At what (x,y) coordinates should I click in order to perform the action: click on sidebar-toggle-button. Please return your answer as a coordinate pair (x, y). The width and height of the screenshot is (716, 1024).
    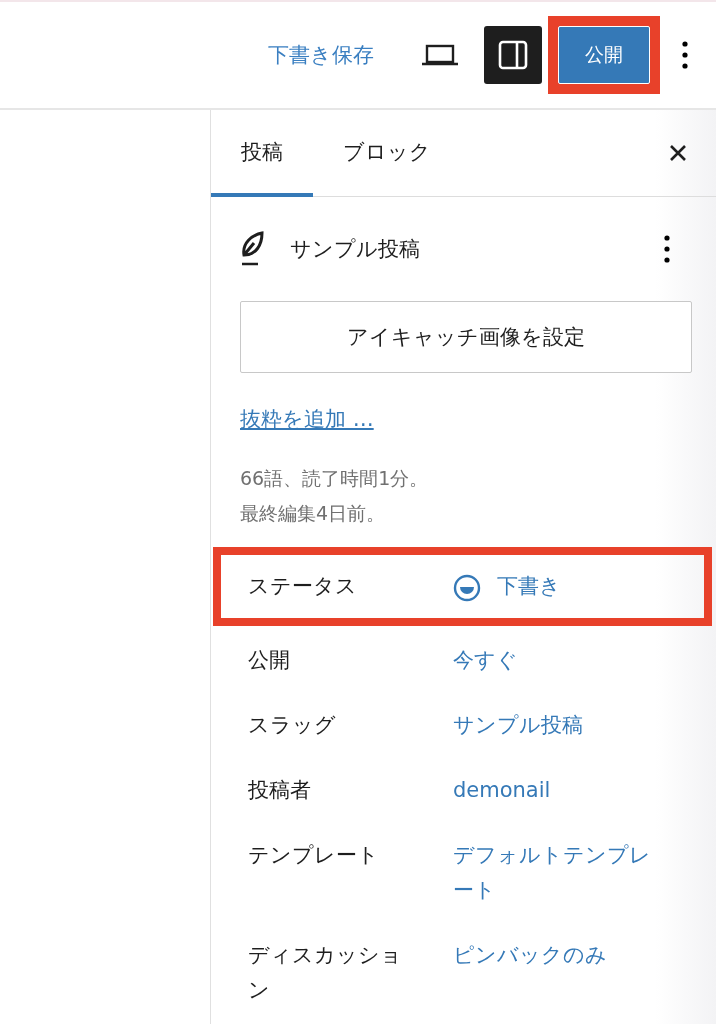
    Looking at the image, I should click on (513, 55).